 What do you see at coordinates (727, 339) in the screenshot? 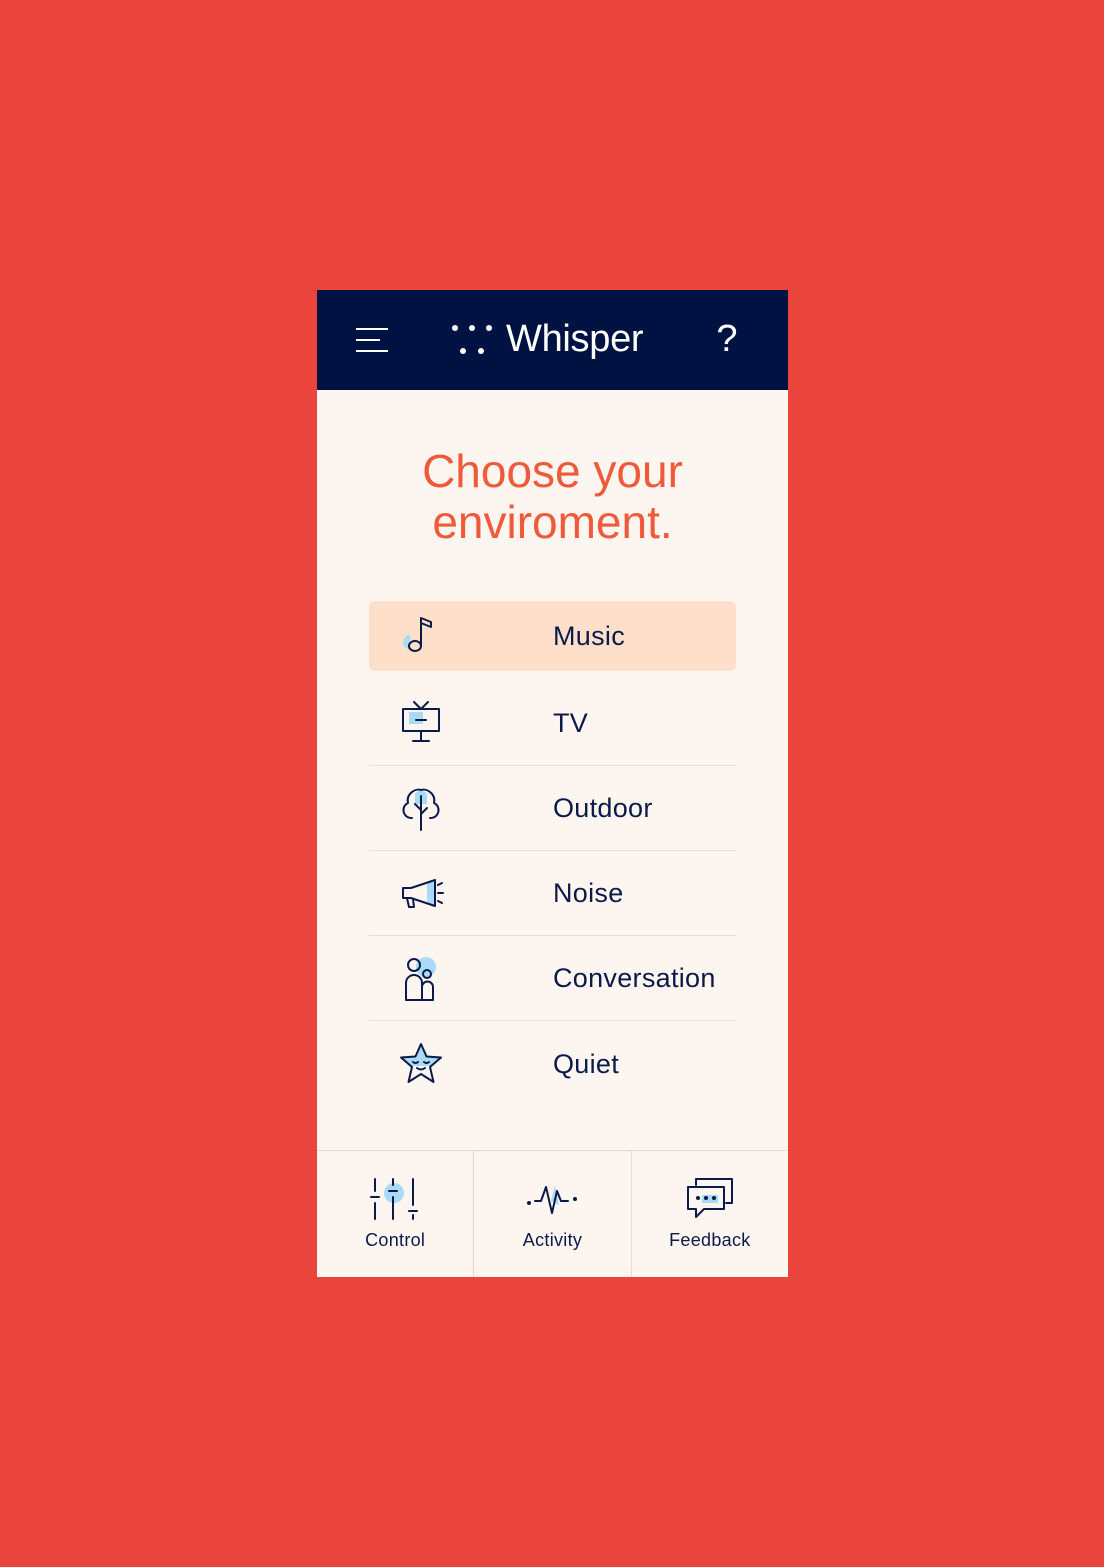
I see `help-button: ?` at bounding box center [727, 339].